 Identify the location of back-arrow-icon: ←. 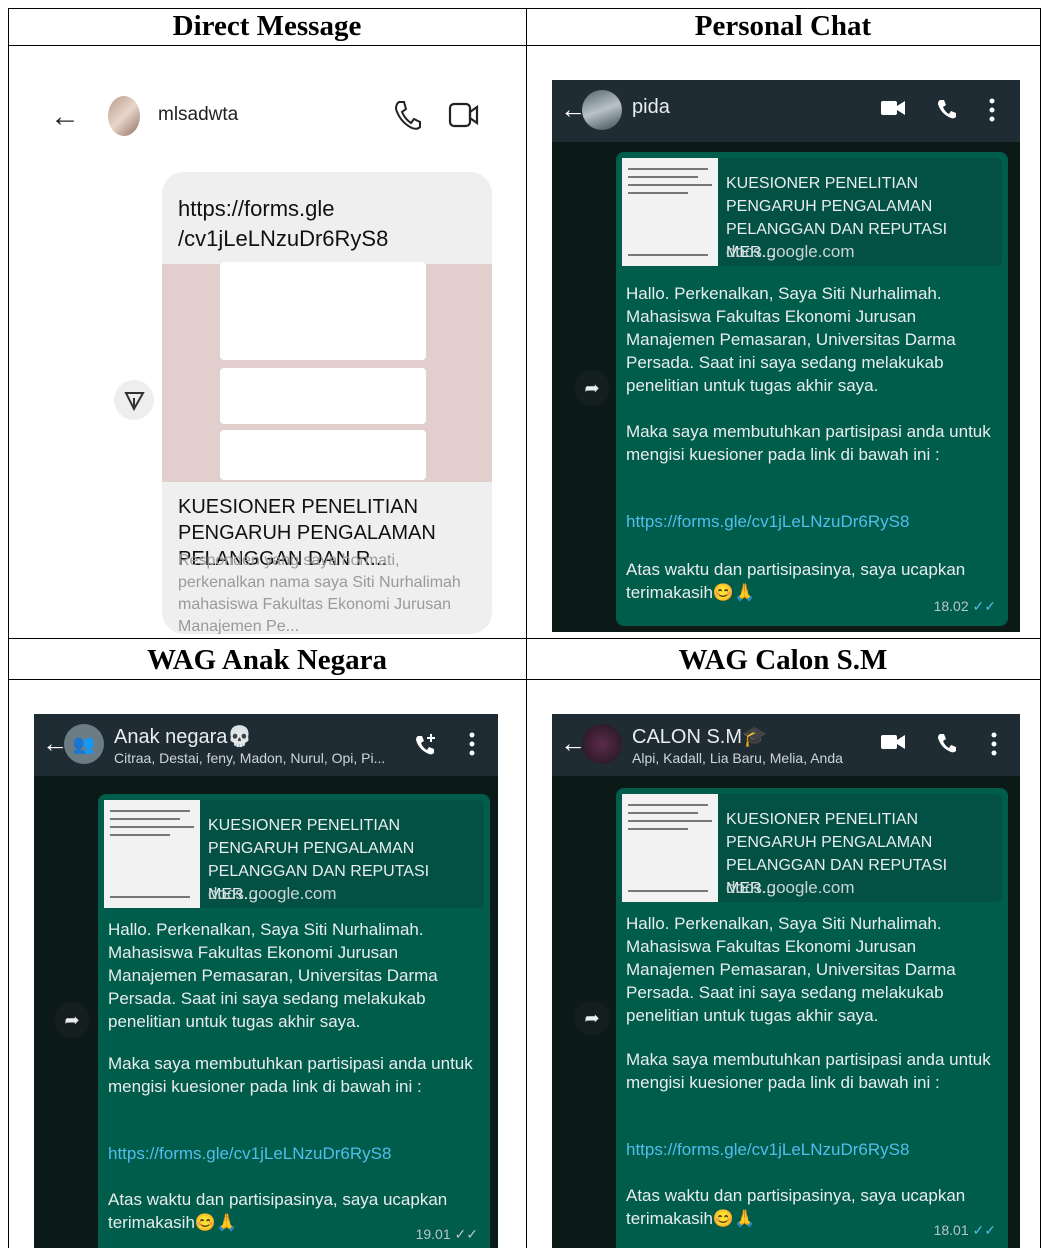
(65, 117).